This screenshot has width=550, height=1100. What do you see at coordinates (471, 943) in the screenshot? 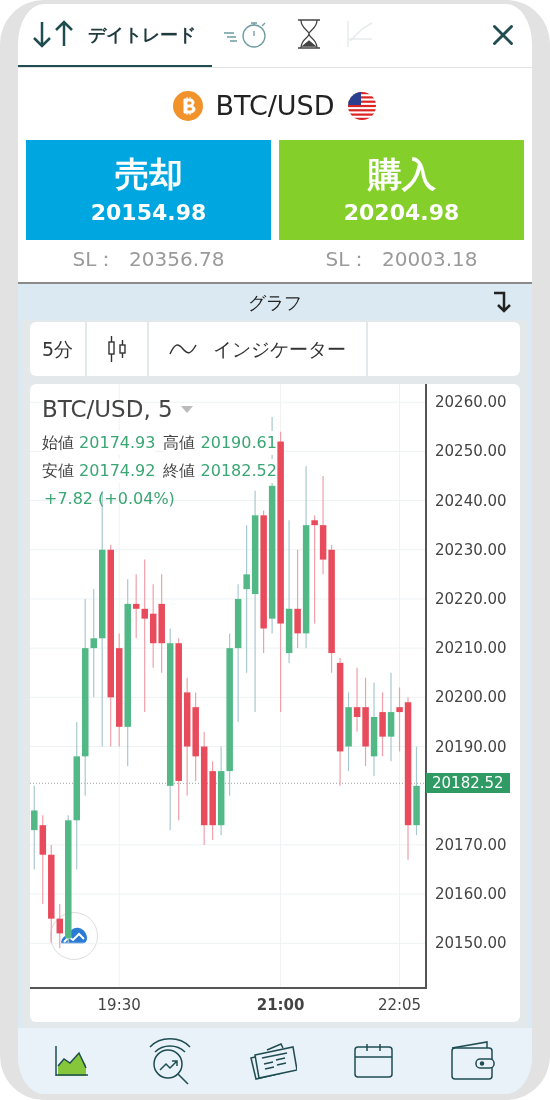
I see `y-axis-label: 20150.00` at bounding box center [471, 943].